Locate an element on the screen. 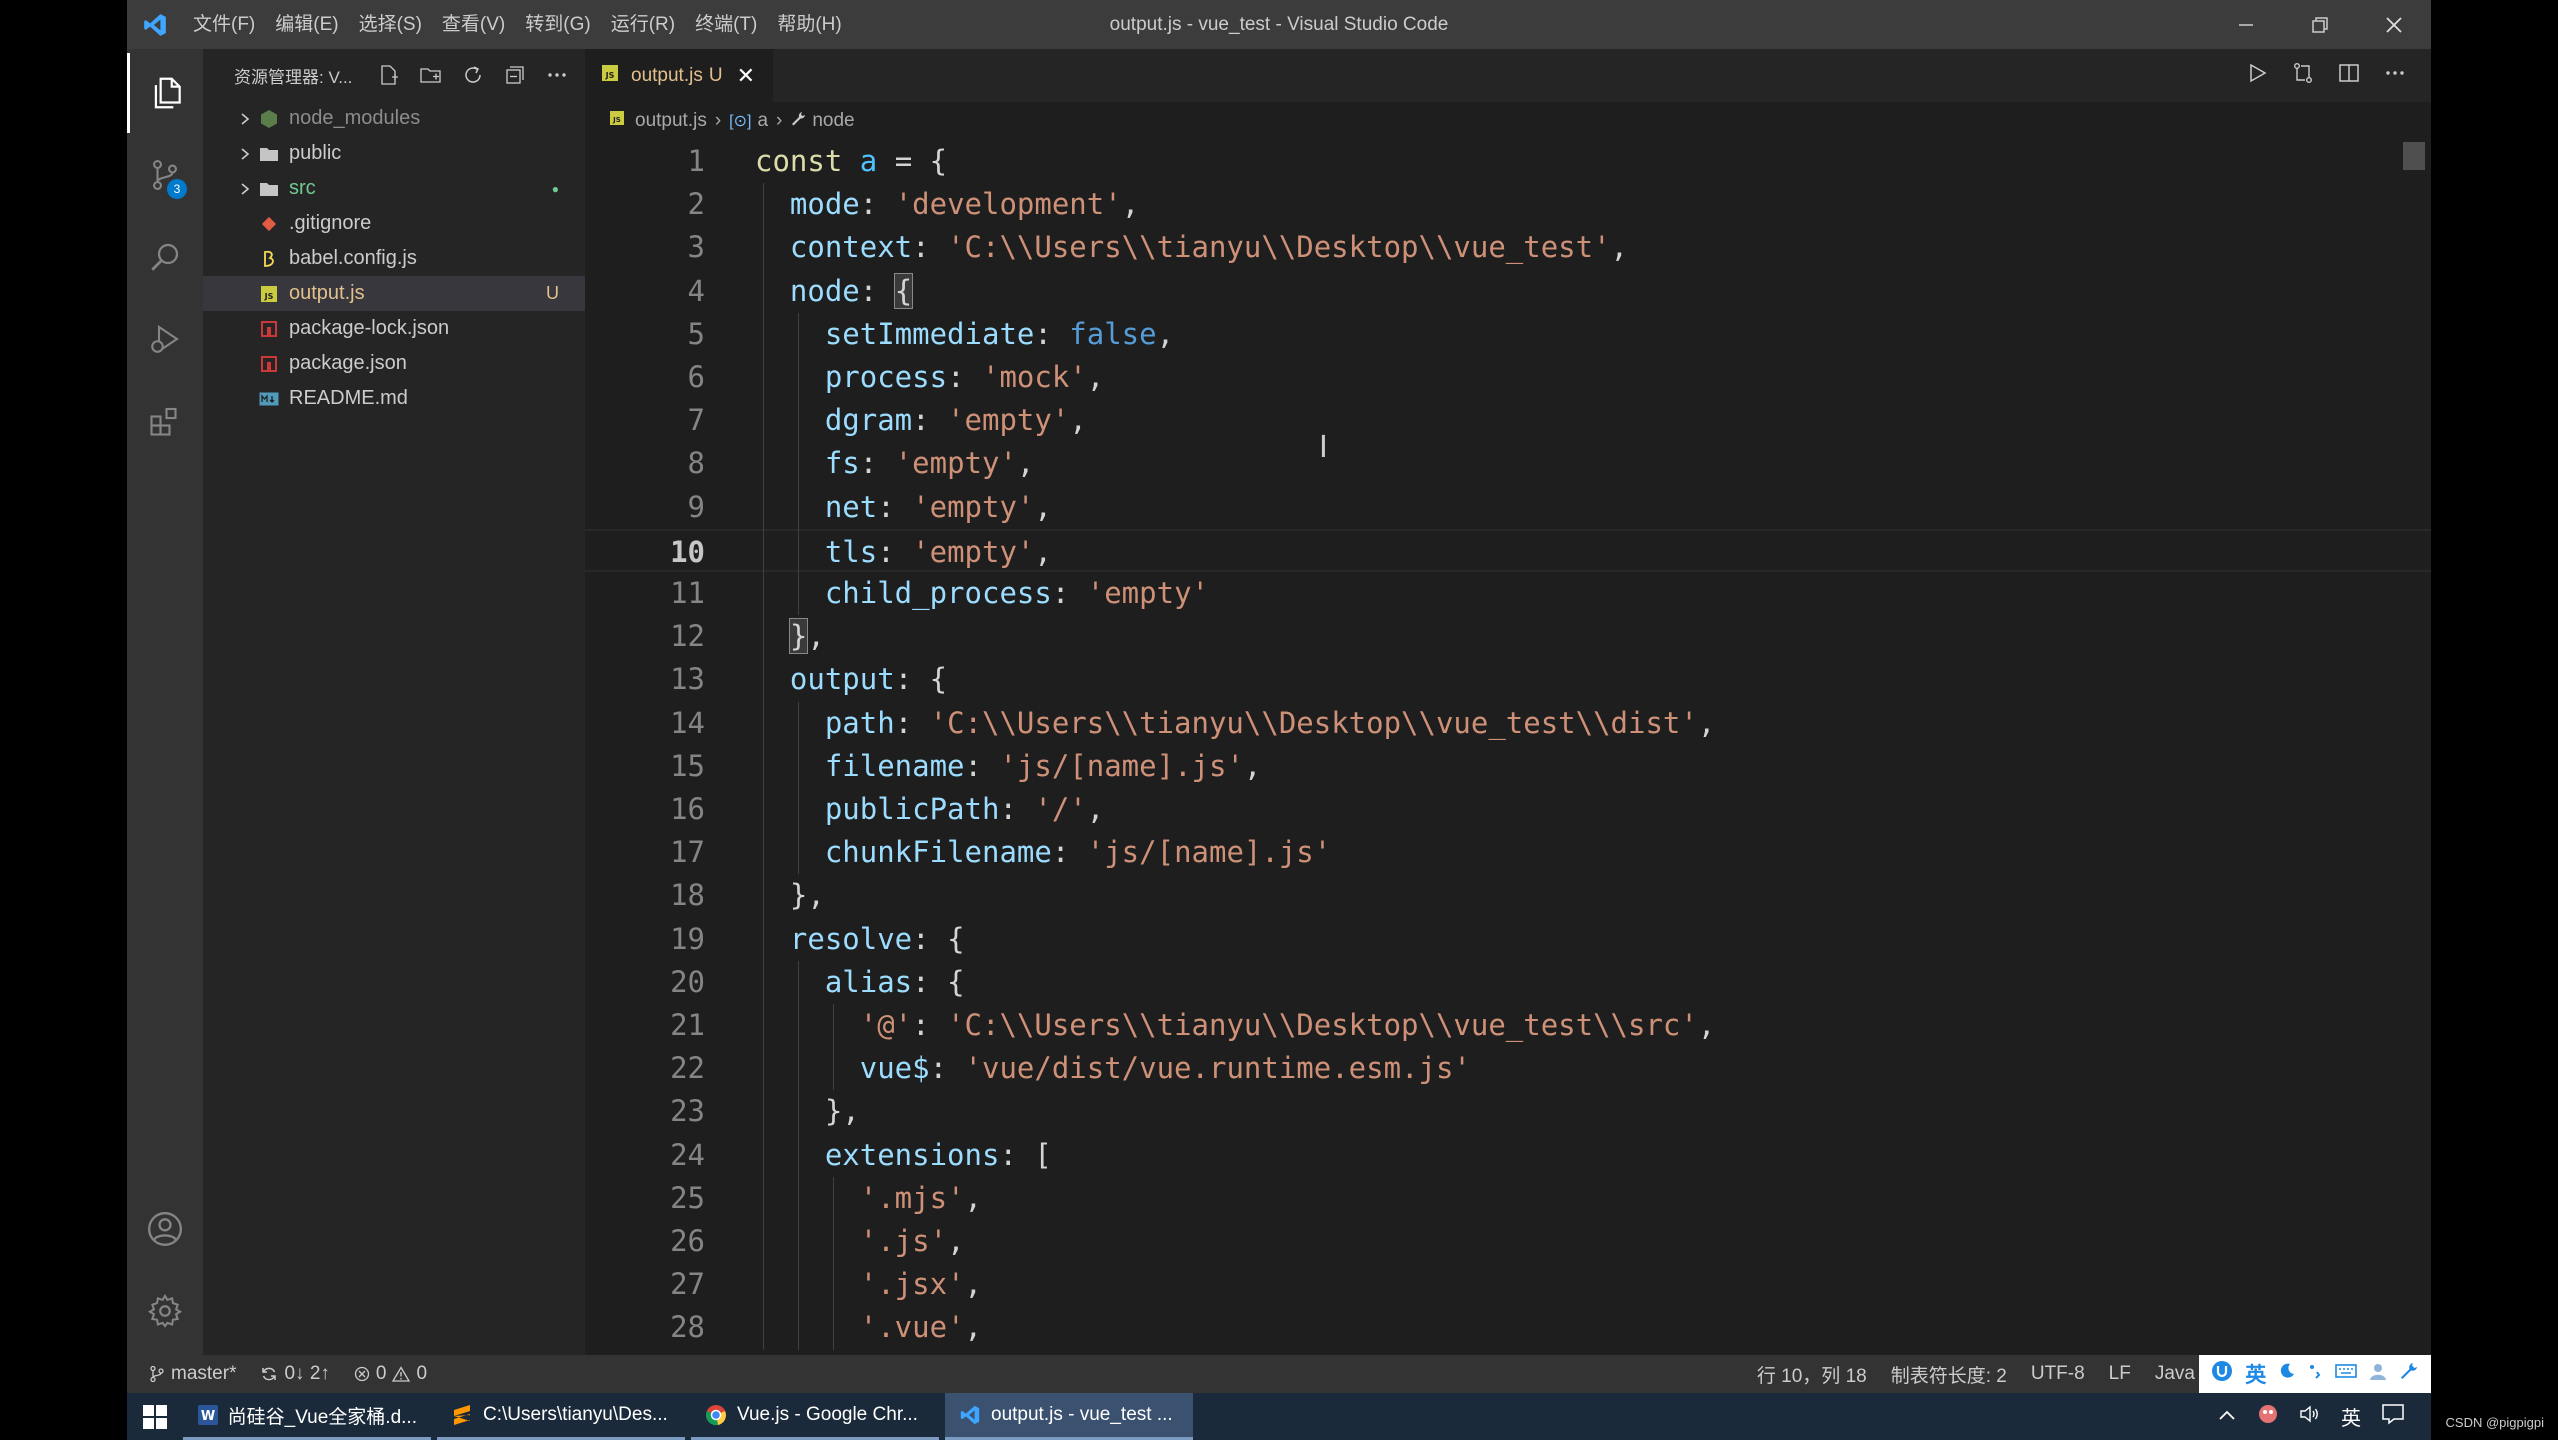 The height and width of the screenshot is (1440, 2558). extensions-icon is located at coordinates (165, 421).